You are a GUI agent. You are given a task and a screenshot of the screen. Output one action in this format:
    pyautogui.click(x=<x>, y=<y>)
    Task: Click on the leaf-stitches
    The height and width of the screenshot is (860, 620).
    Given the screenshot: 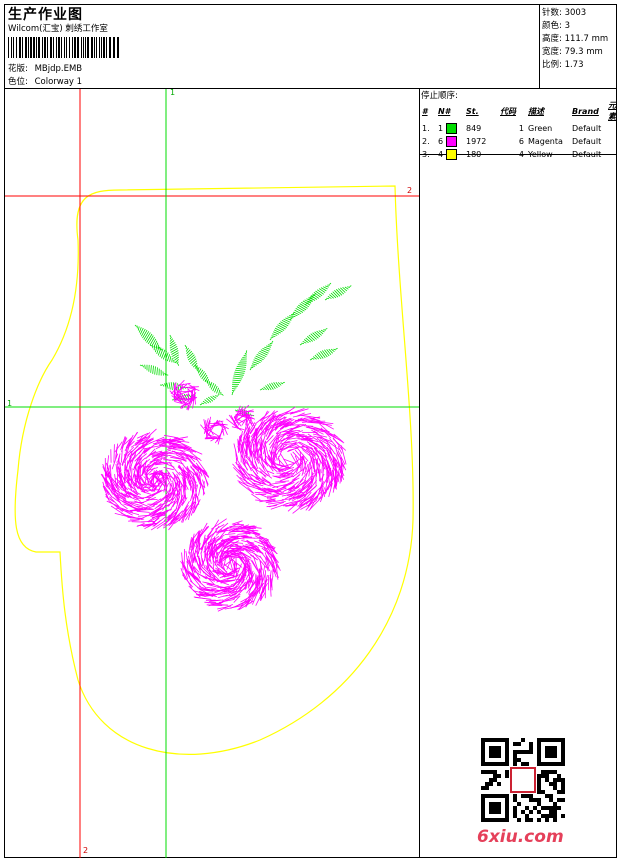 What is the action you would take?
    pyautogui.click(x=243, y=349)
    